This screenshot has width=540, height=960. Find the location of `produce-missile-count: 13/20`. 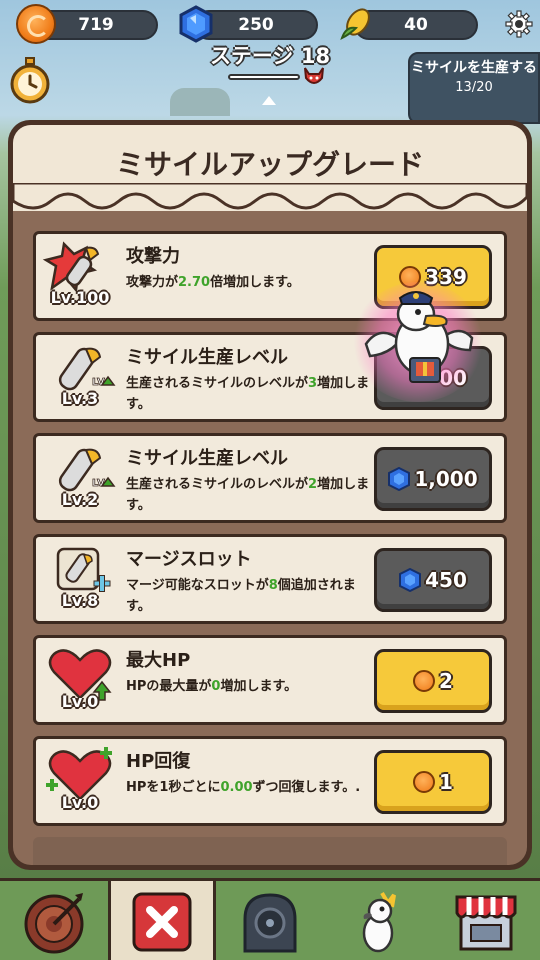

produce-missile-count: 13/20 is located at coordinates (474, 87).